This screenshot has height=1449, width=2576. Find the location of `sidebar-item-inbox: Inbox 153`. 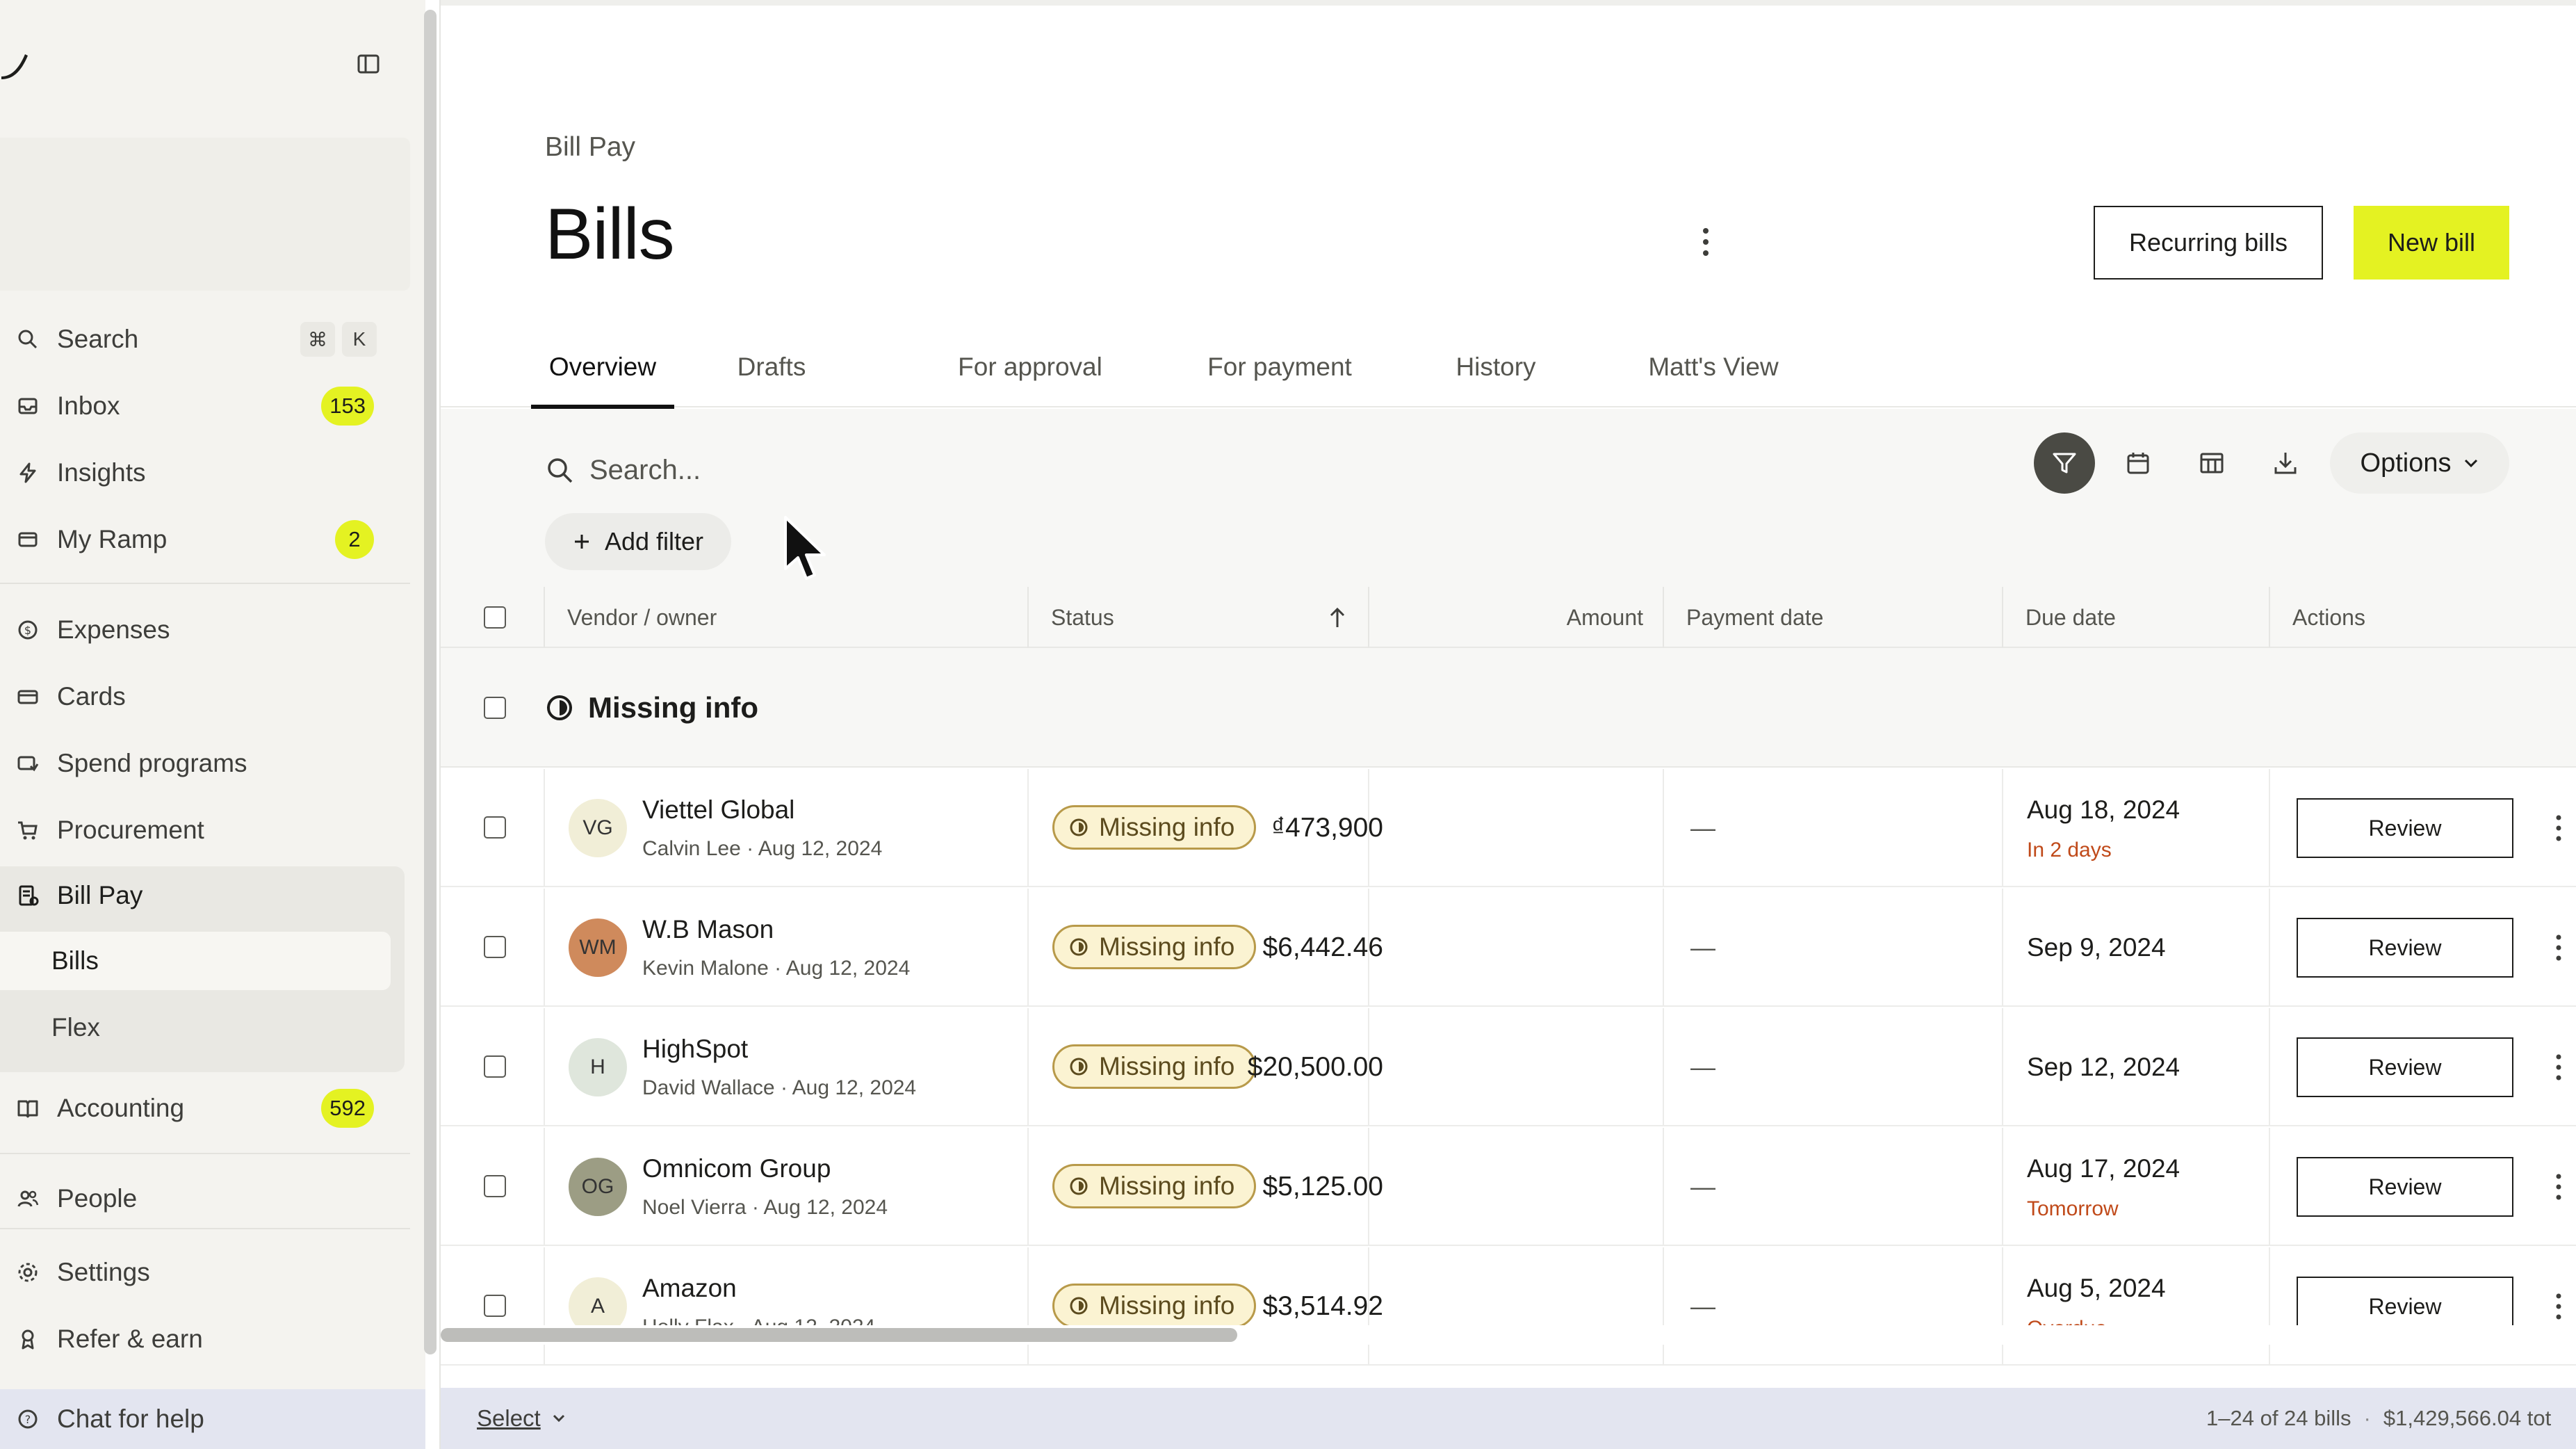

sidebar-item-inbox: Inbox 153 is located at coordinates (201, 406).